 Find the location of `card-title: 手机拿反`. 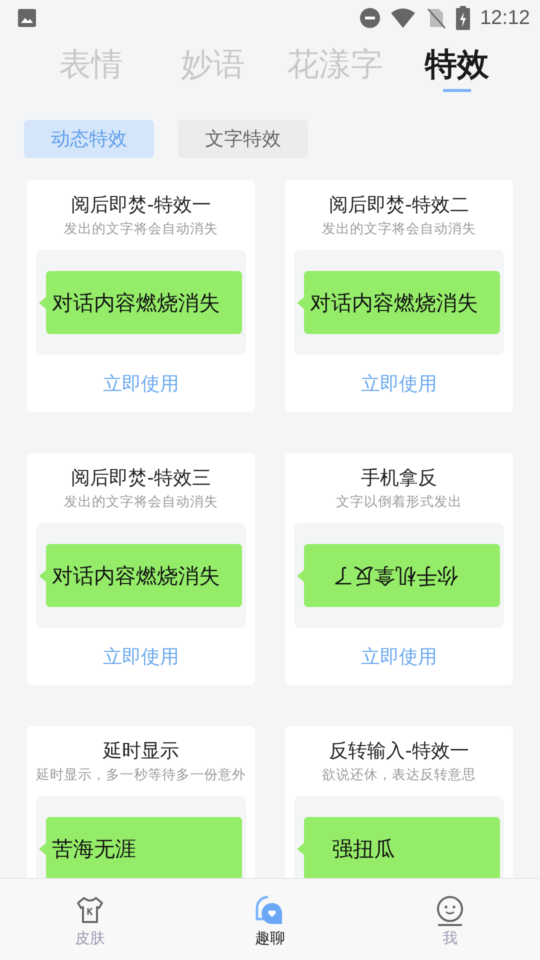

card-title: 手机拿反 is located at coordinates (399, 478).